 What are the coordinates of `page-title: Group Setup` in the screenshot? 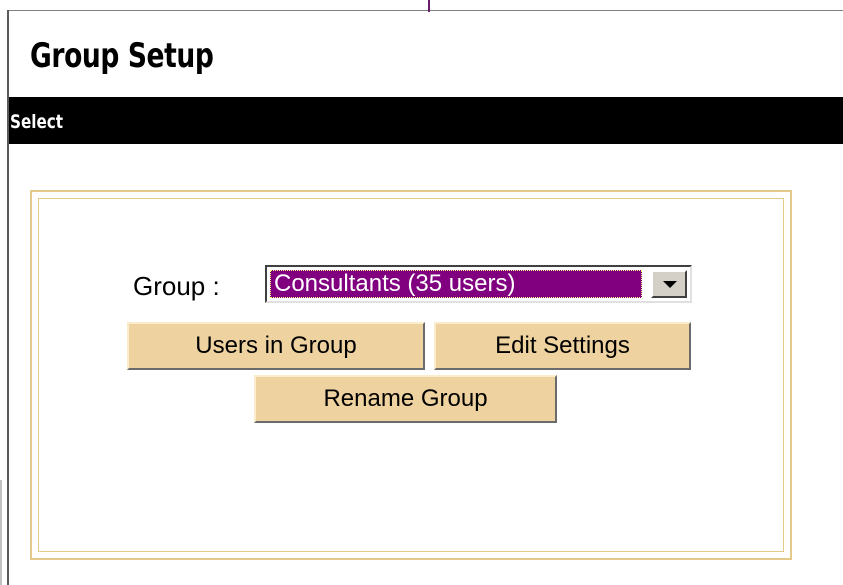 It's located at (122, 56).